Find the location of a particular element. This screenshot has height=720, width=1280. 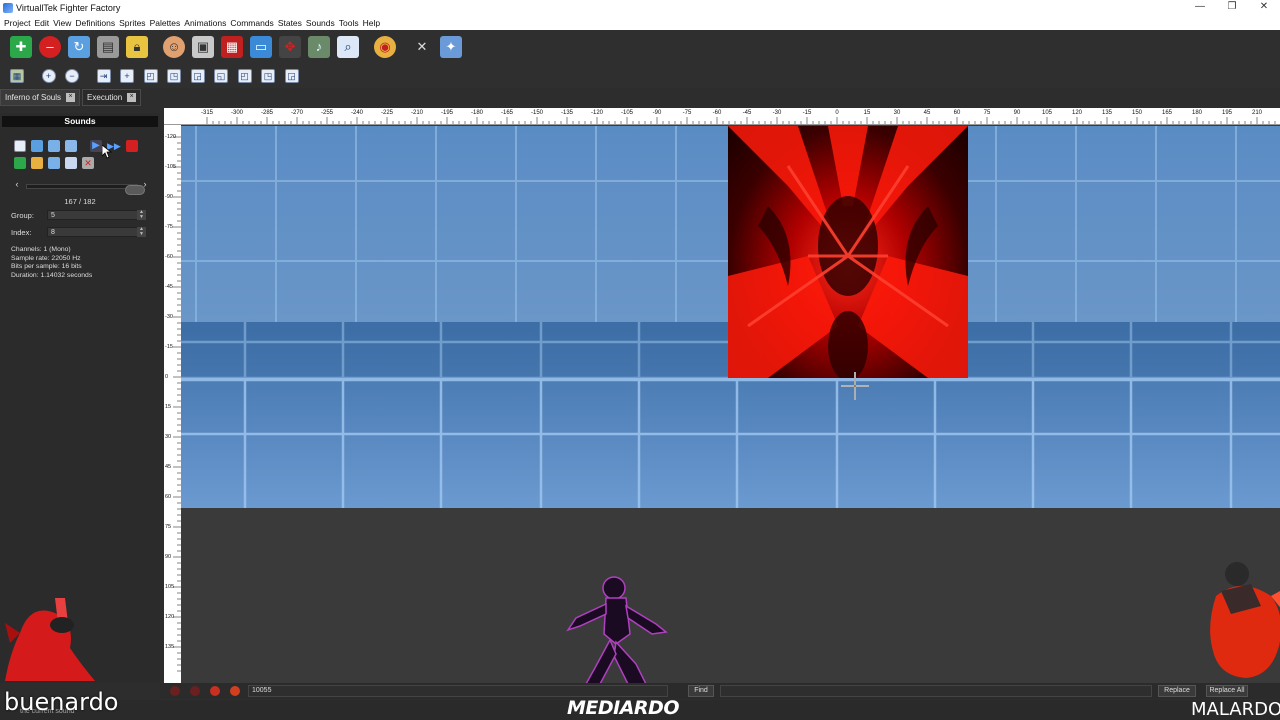

ruler-y-label: 60 is located at coordinates (168, 497).